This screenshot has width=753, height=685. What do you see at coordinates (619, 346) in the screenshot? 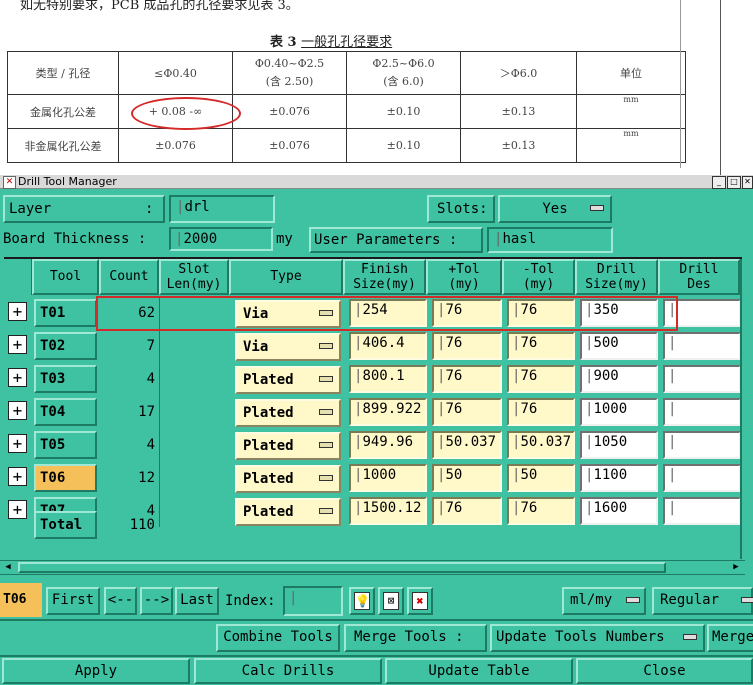
I see `drill-size-input: 500` at bounding box center [619, 346].